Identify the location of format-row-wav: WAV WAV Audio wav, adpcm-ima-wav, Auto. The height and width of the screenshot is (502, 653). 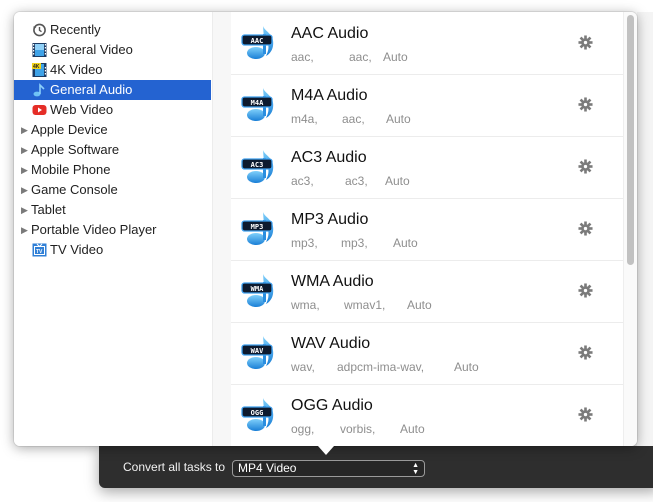
(427, 353).